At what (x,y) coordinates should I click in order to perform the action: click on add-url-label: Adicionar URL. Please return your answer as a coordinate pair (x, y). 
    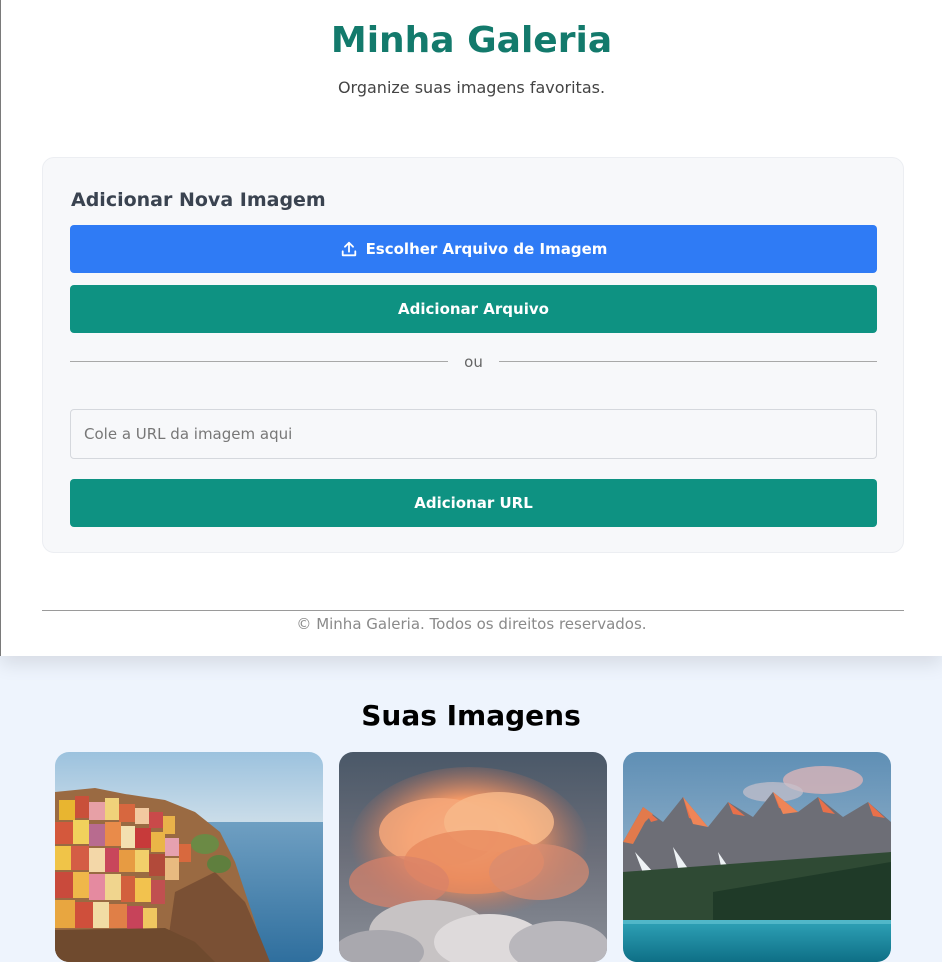
    Looking at the image, I should click on (473, 503).